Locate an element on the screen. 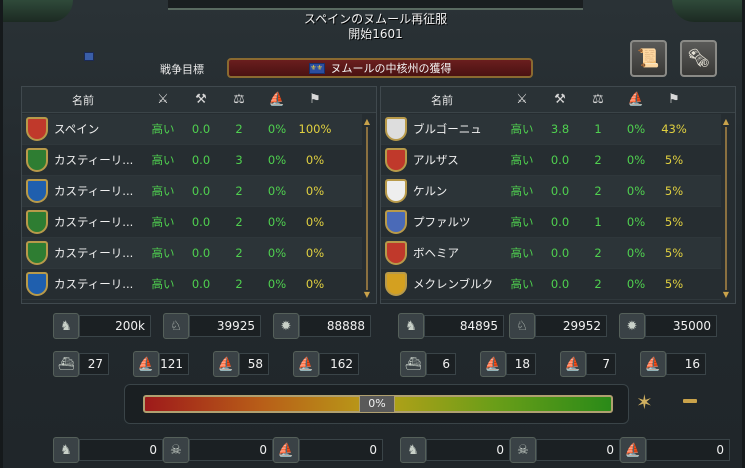 Image resolution: width=745 pixels, height=468 pixels. fleur-de-lis-flag-icon: ⚜⚜ is located at coordinates (316, 68).